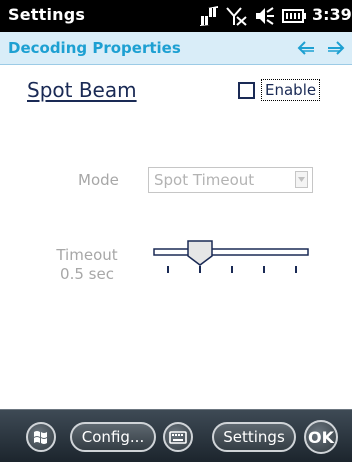 This screenshot has height=462, width=352. What do you see at coordinates (265, 16) in the screenshot?
I see `volume-icon` at bounding box center [265, 16].